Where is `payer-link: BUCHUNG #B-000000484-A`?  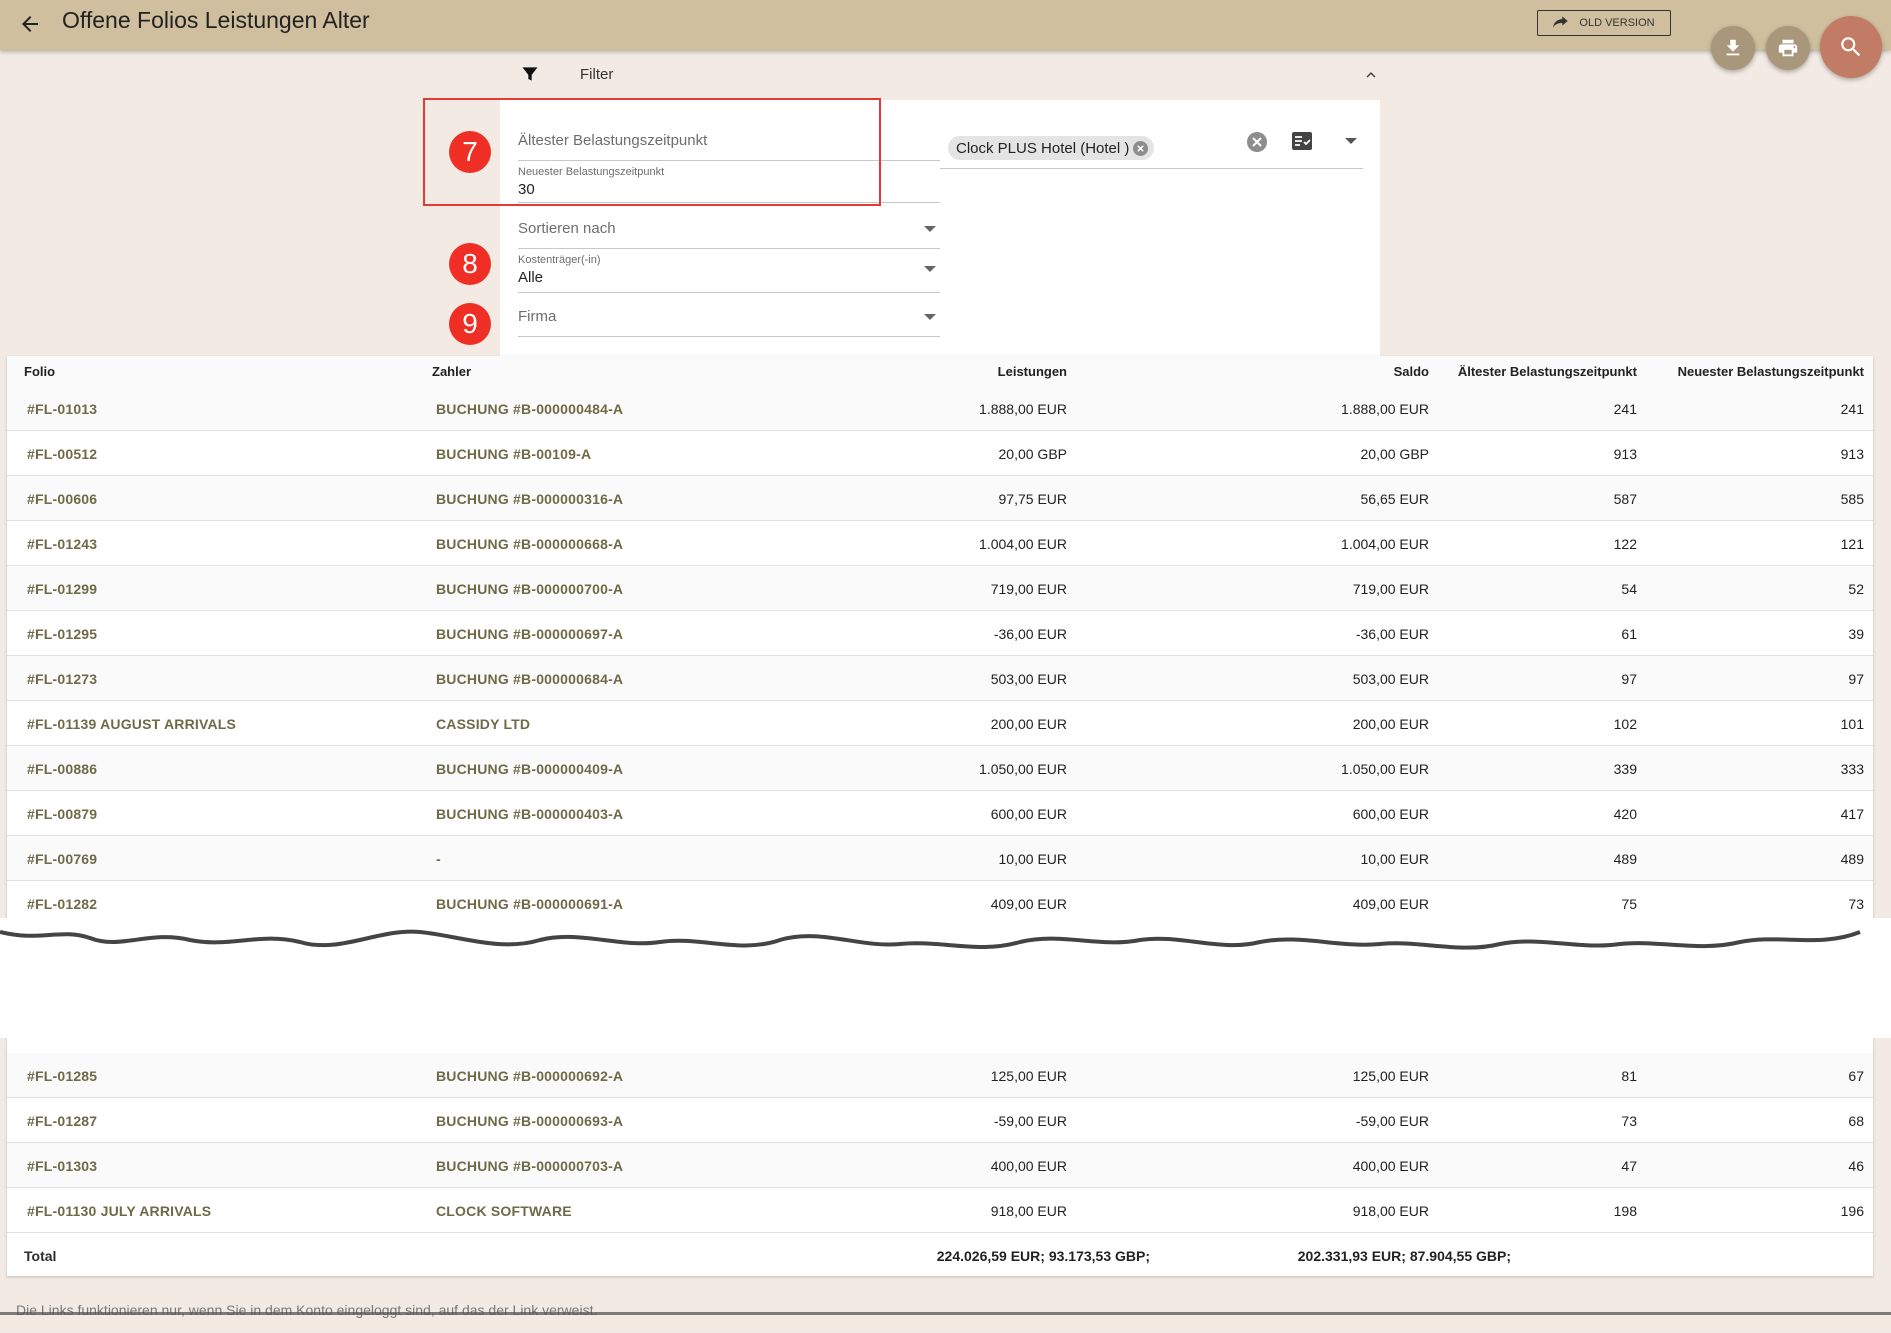 payer-link: BUCHUNG #B-000000484-A is located at coordinates (529, 409).